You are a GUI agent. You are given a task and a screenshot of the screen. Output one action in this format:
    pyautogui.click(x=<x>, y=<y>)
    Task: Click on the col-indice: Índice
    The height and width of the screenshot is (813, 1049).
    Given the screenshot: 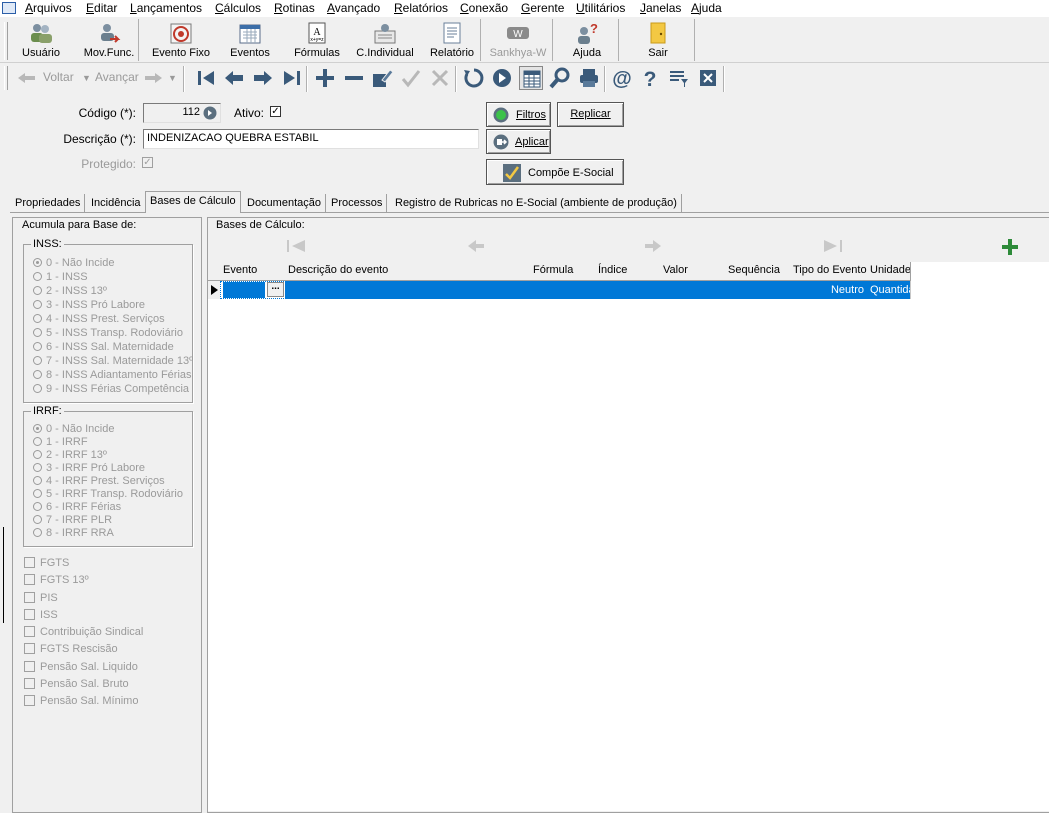 What is the action you would take?
    pyautogui.click(x=628, y=271)
    